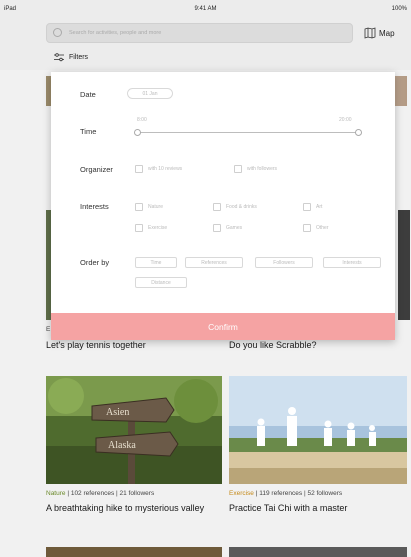  What do you see at coordinates (57, 32) in the screenshot?
I see `search-icon` at bounding box center [57, 32].